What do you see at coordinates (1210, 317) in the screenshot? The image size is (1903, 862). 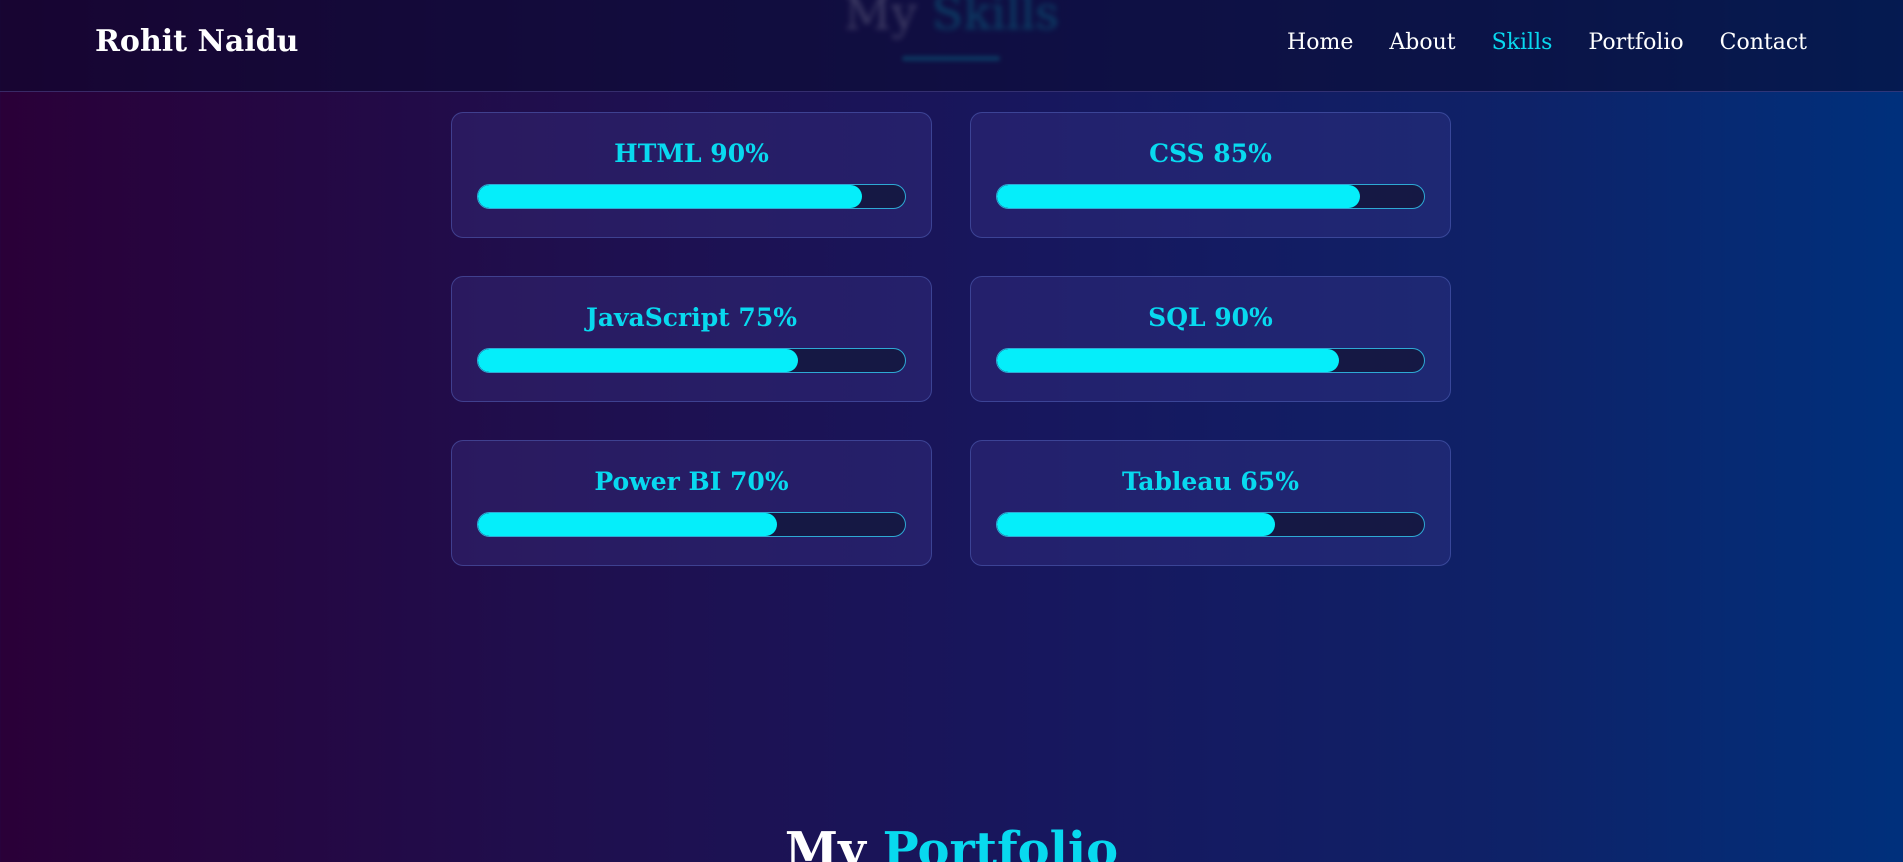 I see `skill-label: SQL 90%` at bounding box center [1210, 317].